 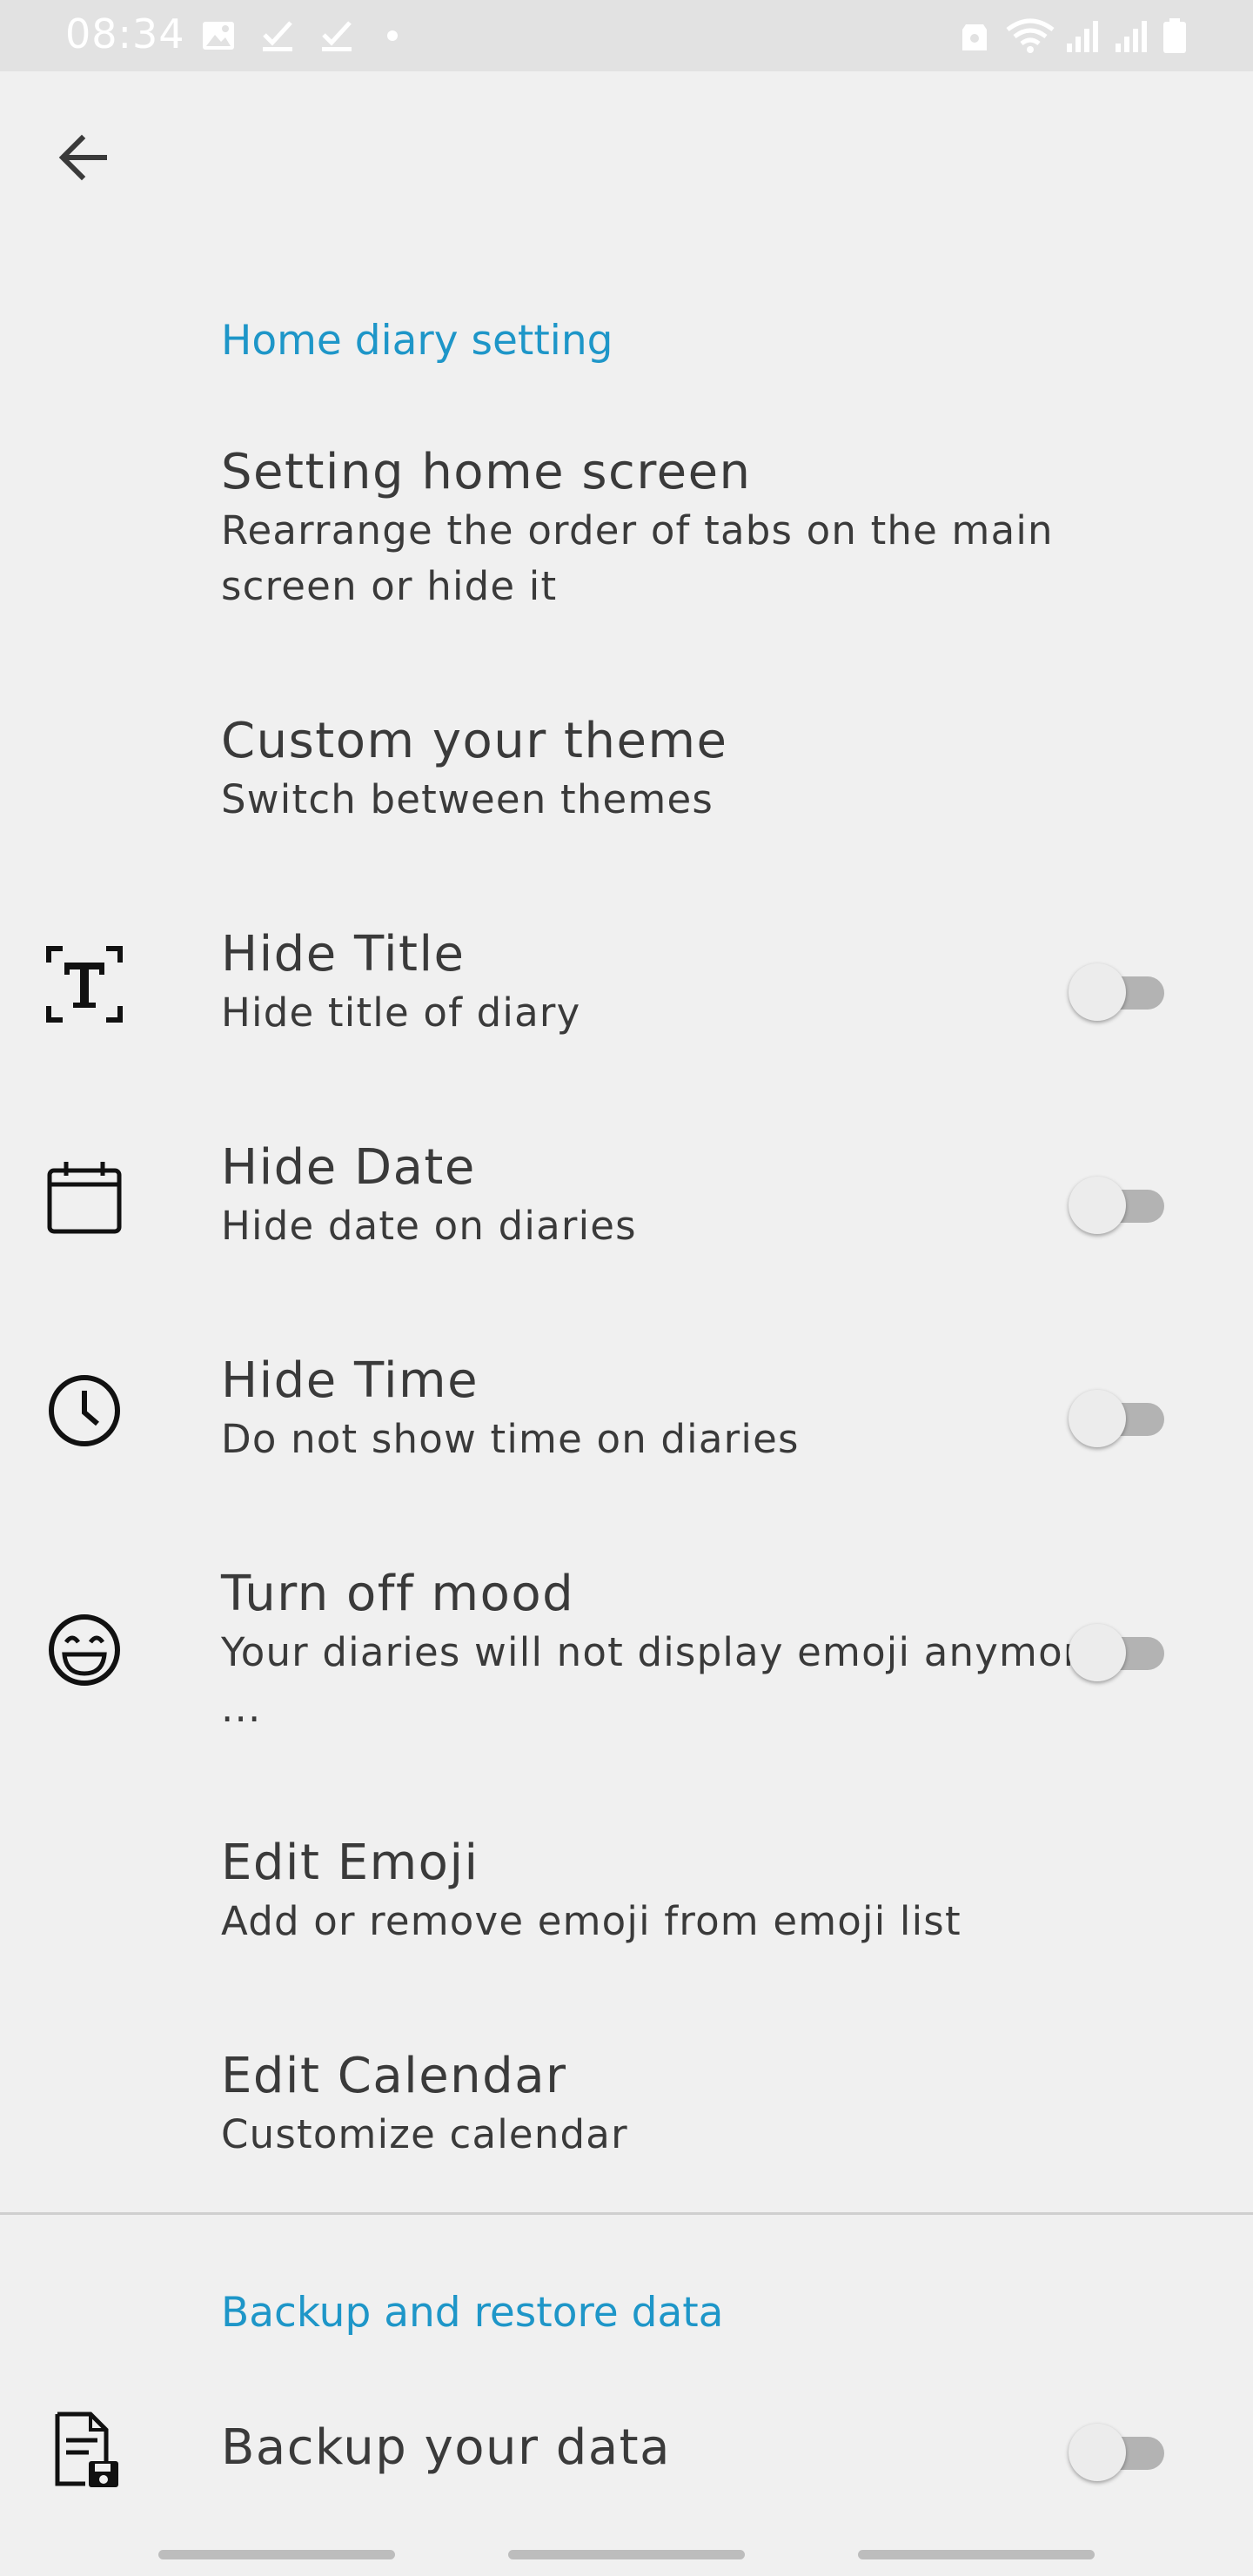 I want to click on hide-title-toggle, so click(x=1120, y=990).